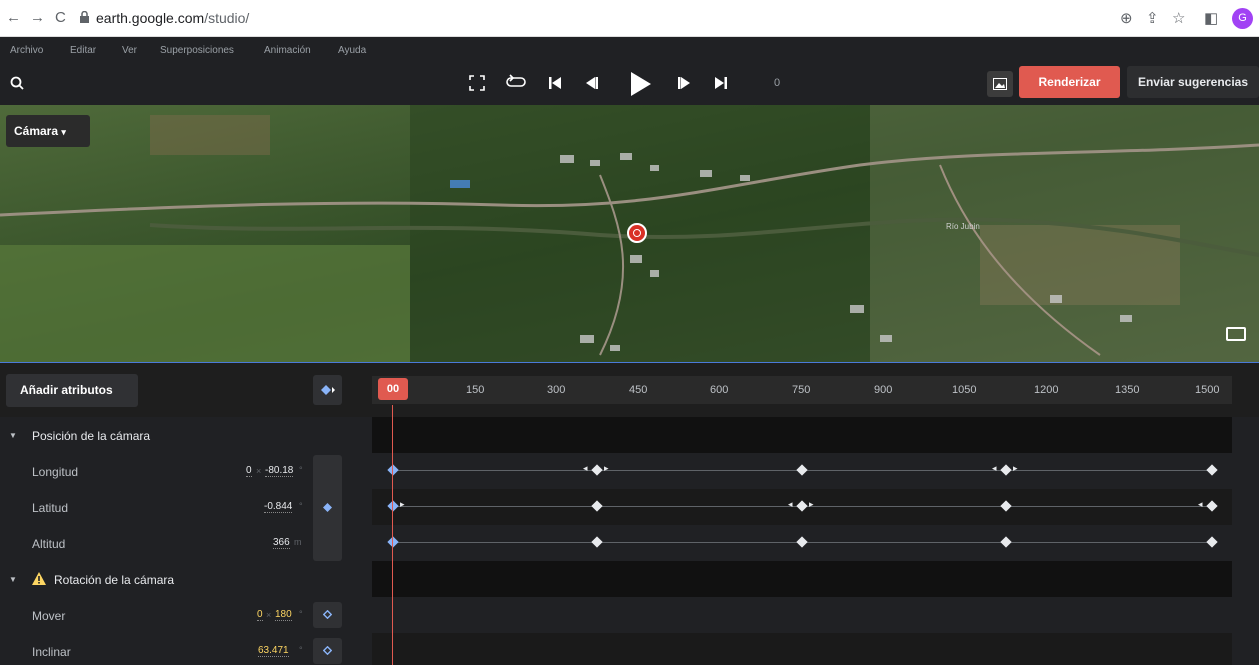 The image size is (1259, 665). What do you see at coordinates (327, 508) in the screenshot?
I see `position-keyframe-button` at bounding box center [327, 508].